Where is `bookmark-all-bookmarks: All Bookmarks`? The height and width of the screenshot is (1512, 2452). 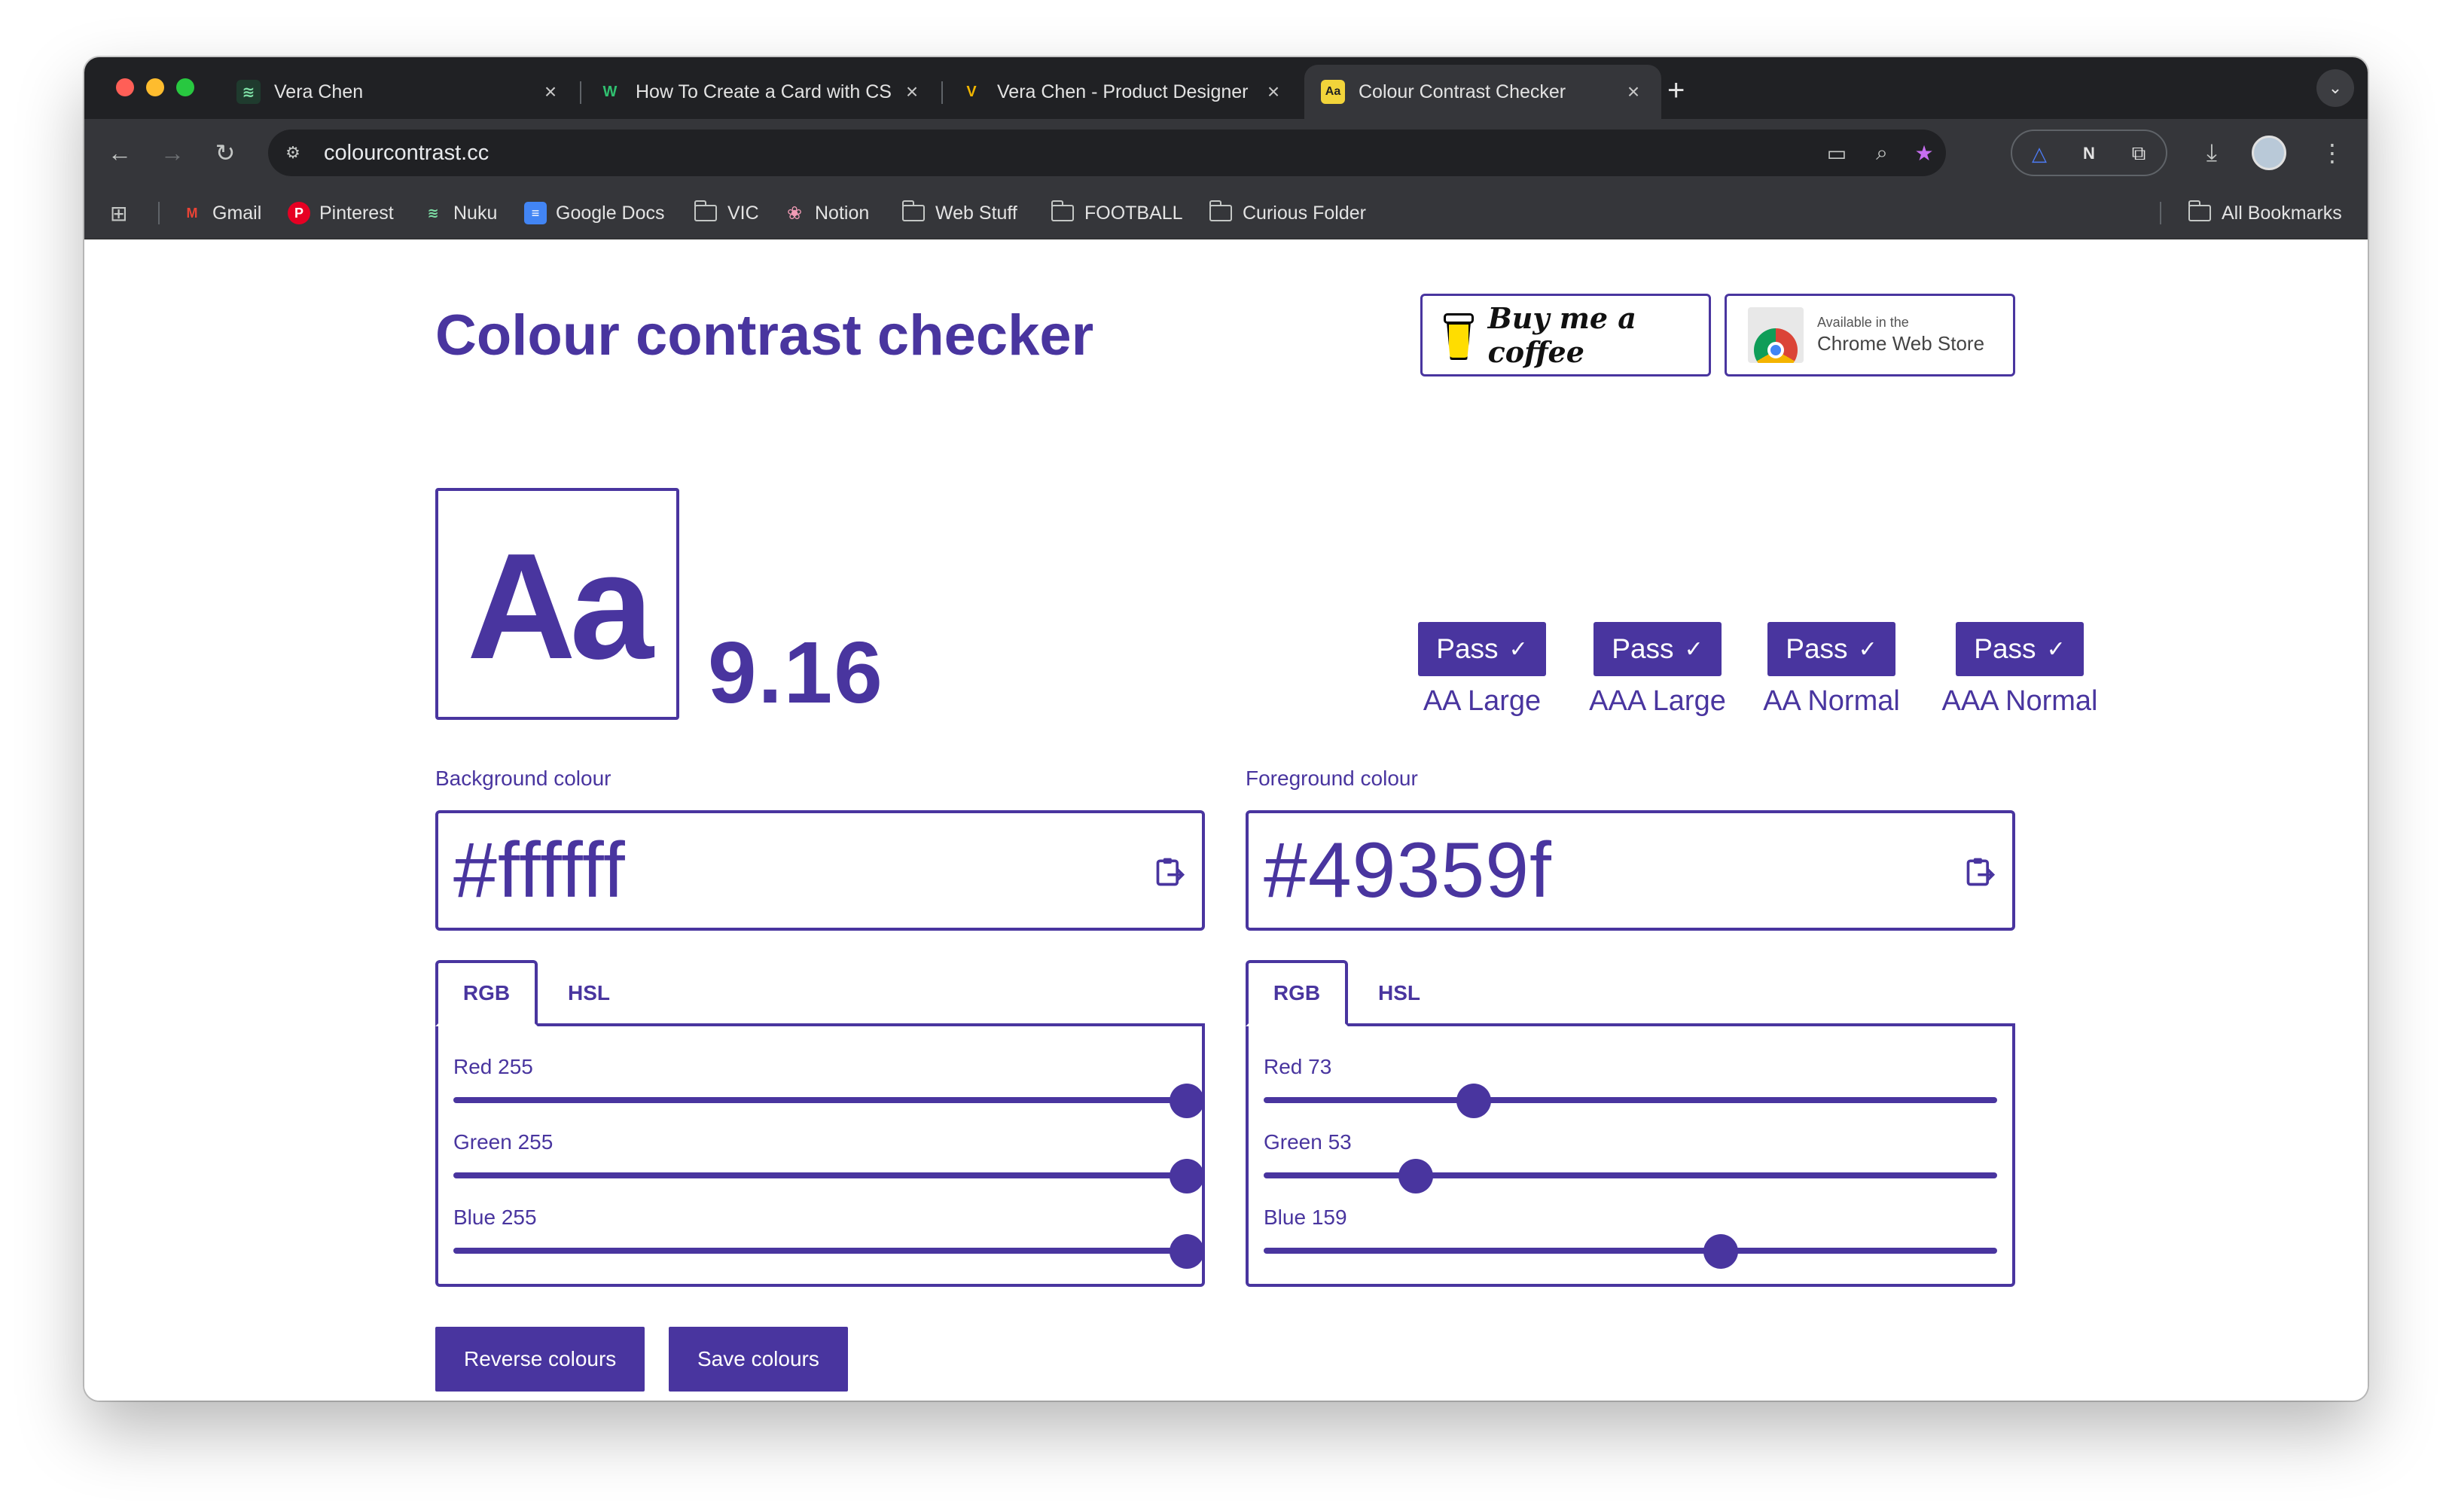 bookmark-all-bookmarks: All Bookmarks is located at coordinates (2265, 213).